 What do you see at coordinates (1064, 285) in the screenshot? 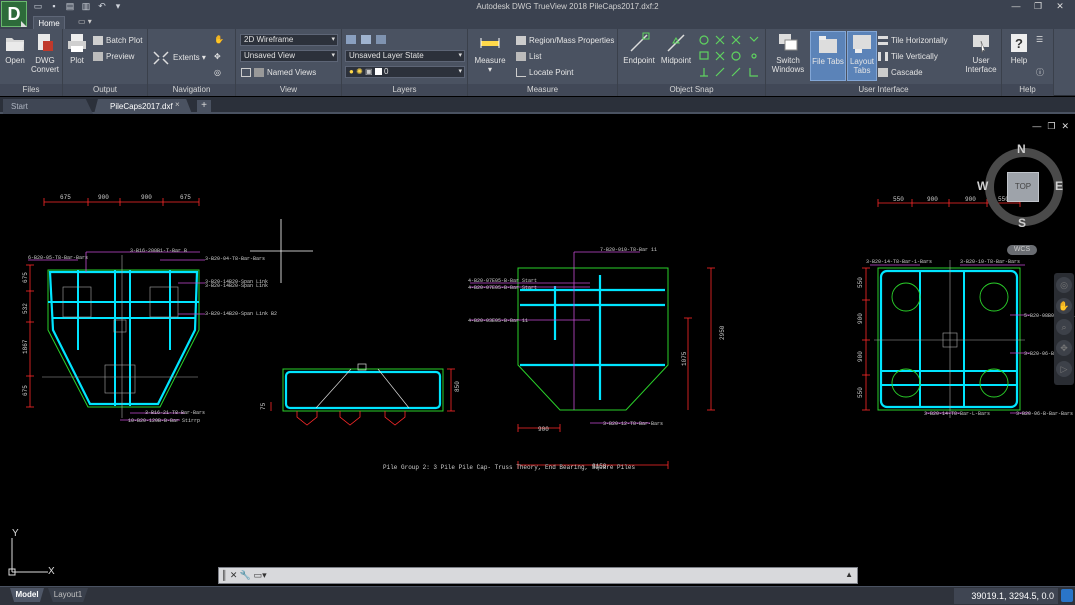
I see `steering-wheels-icon: ◎` at bounding box center [1064, 285].